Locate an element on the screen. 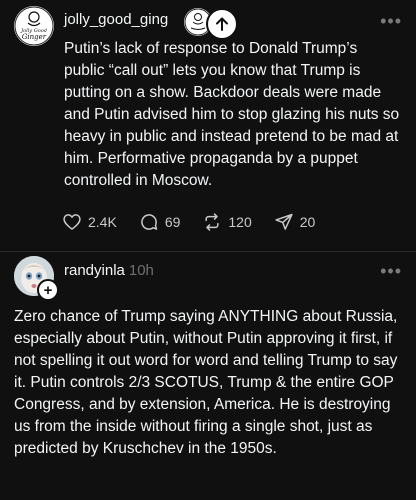  repost-count: 120 is located at coordinates (240, 222).